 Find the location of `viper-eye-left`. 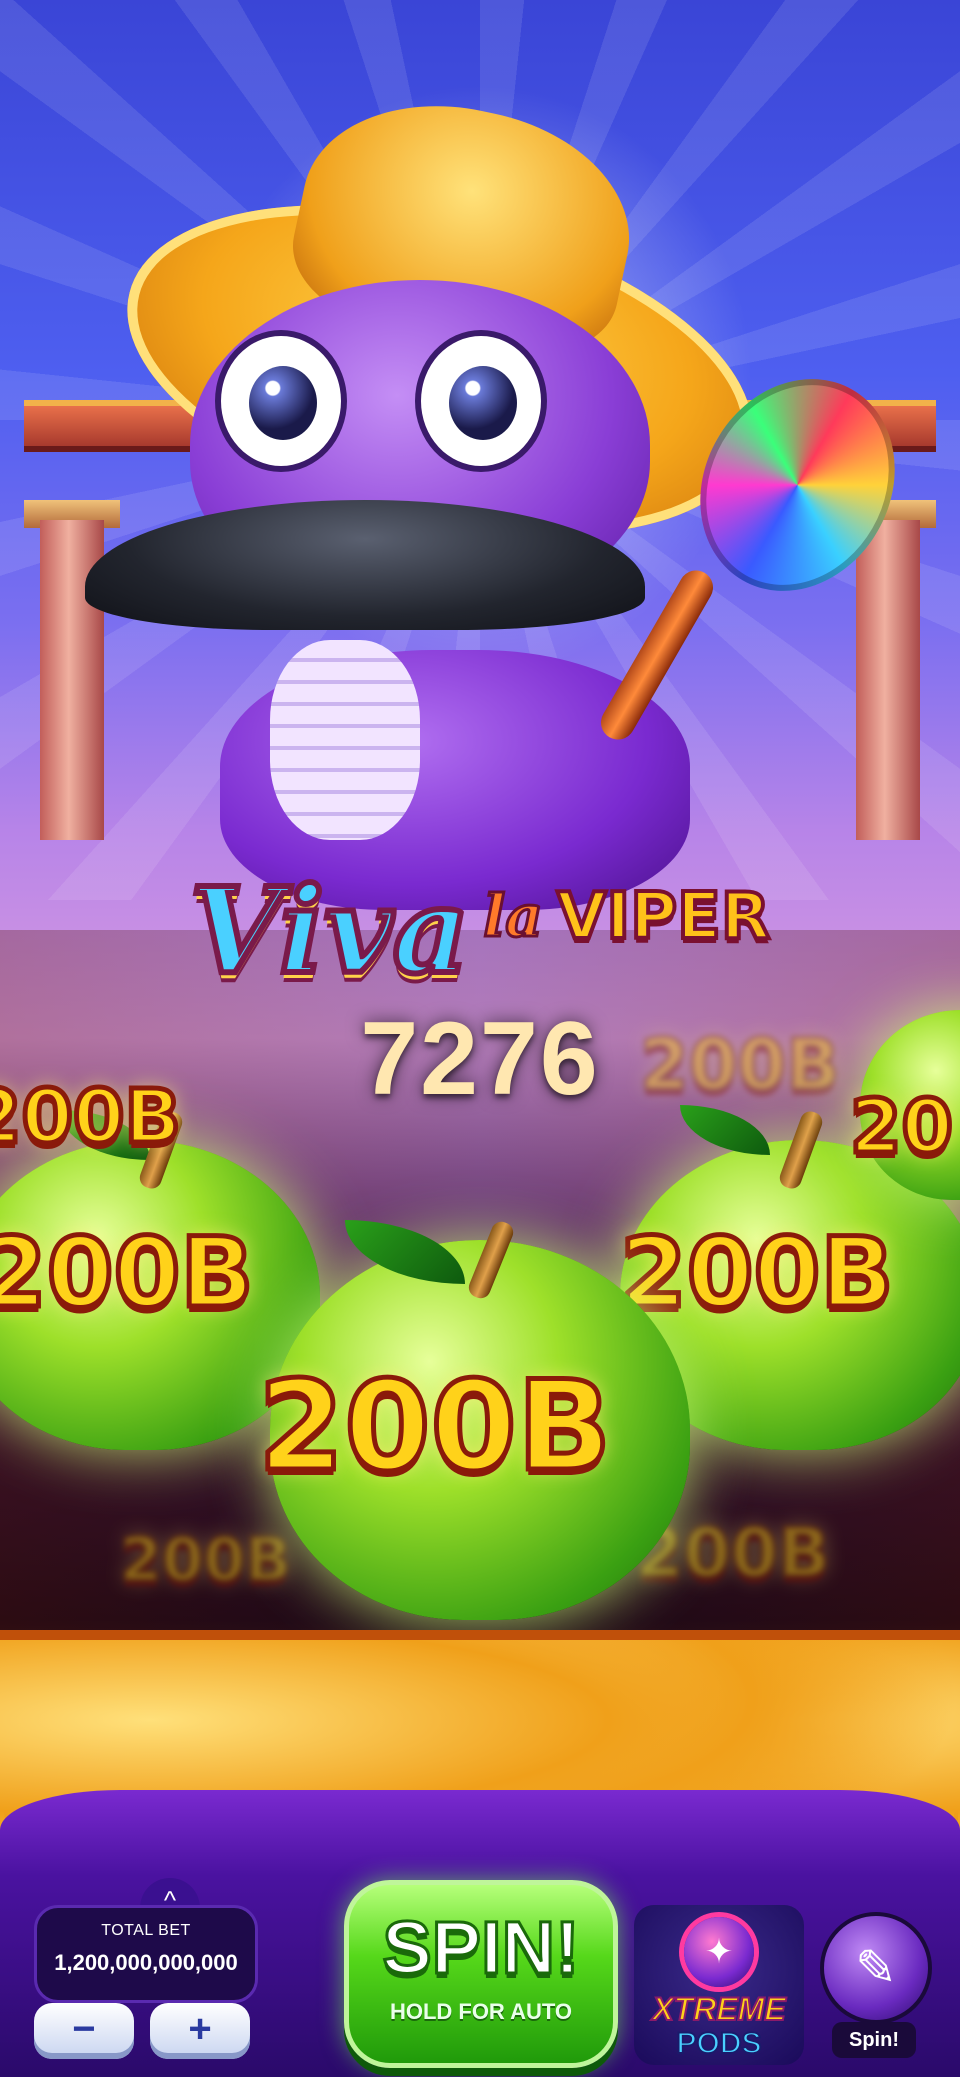

viper-eye-left is located at coordinates (281, 401).